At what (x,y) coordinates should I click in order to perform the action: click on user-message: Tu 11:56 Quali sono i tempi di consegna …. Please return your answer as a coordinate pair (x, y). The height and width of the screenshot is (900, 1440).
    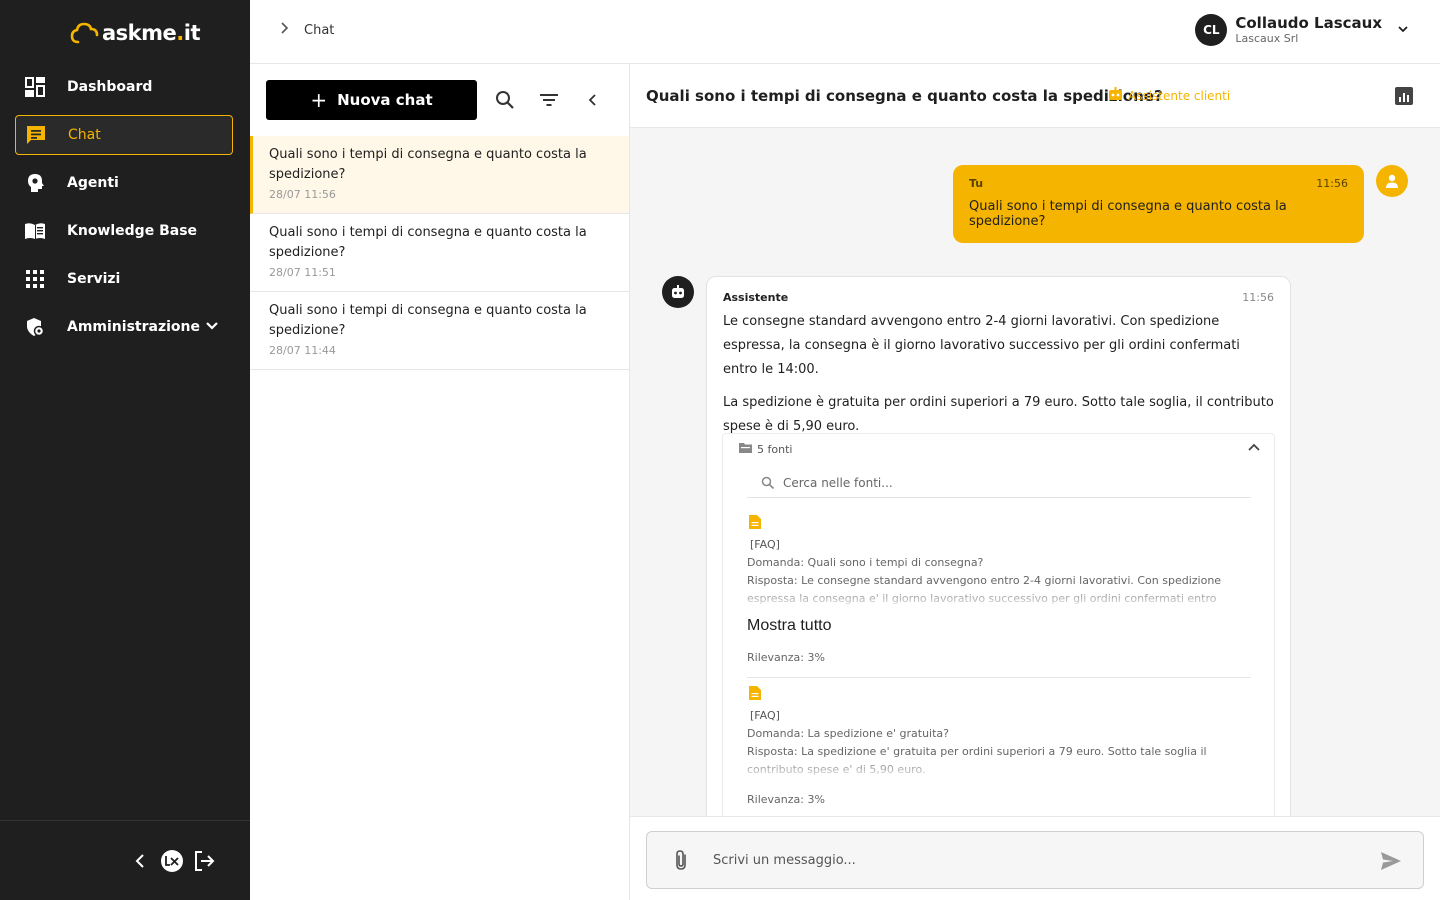
    Looking at the image, I should click on (1158, 204).